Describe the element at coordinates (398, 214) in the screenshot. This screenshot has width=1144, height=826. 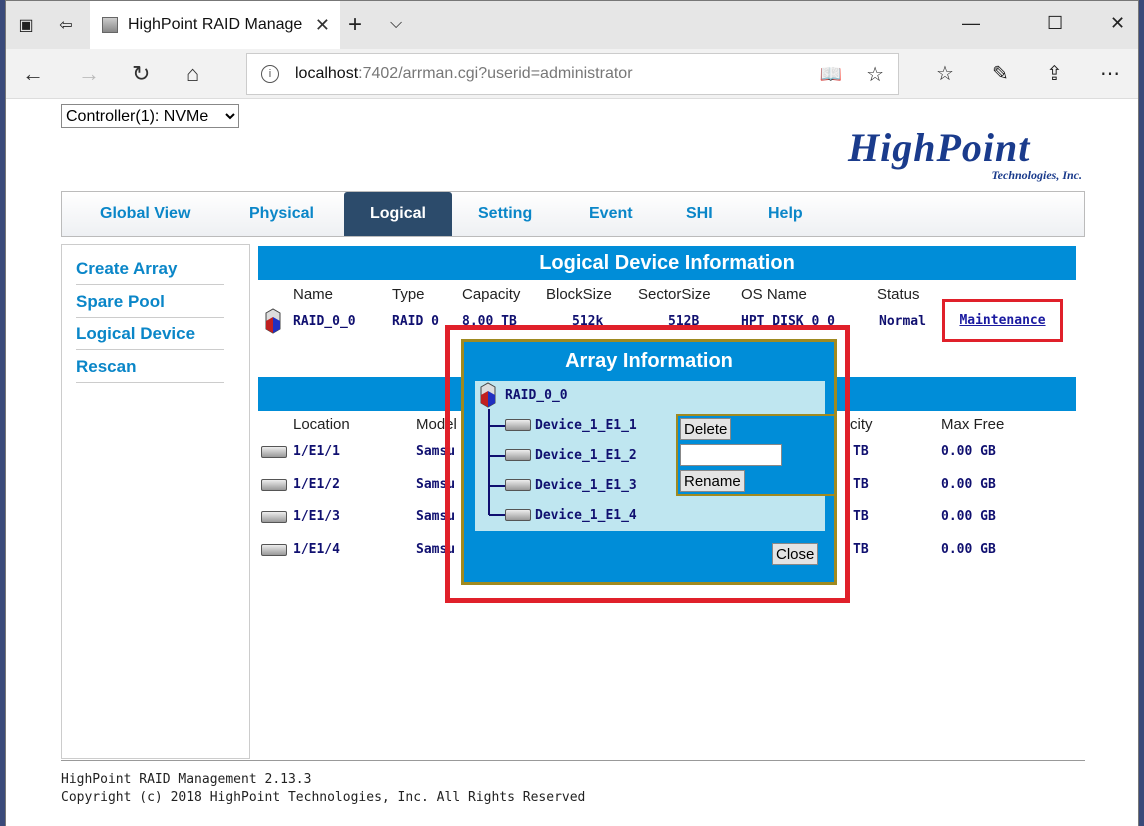
I see `tab-logical: Logical` at that location.